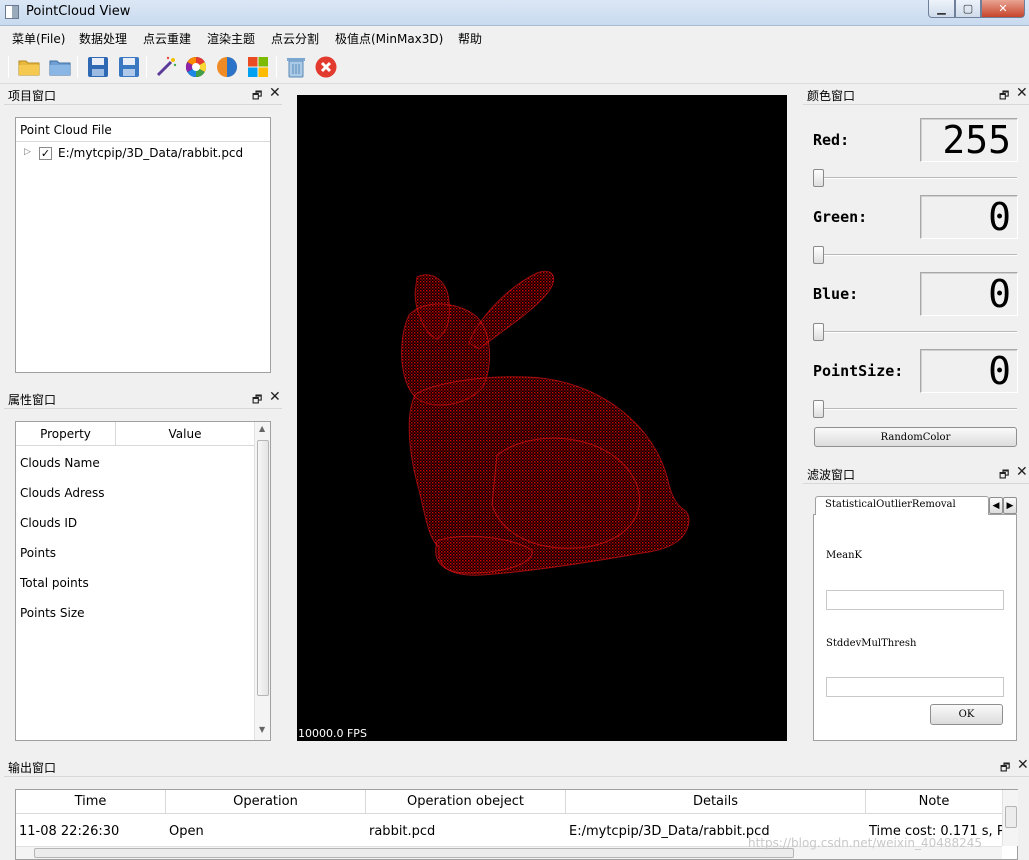  Describe the element at coordinates (185, 433) in the screenshot. I see `column-header: Value` at that location.